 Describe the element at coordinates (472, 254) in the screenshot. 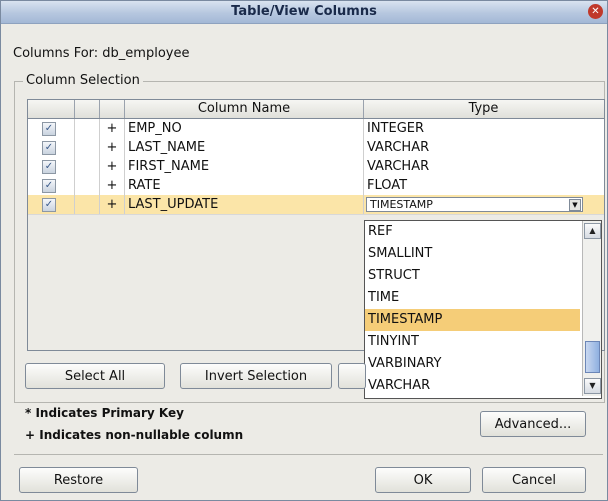

I see `type-option: SMALLINT` at that location.